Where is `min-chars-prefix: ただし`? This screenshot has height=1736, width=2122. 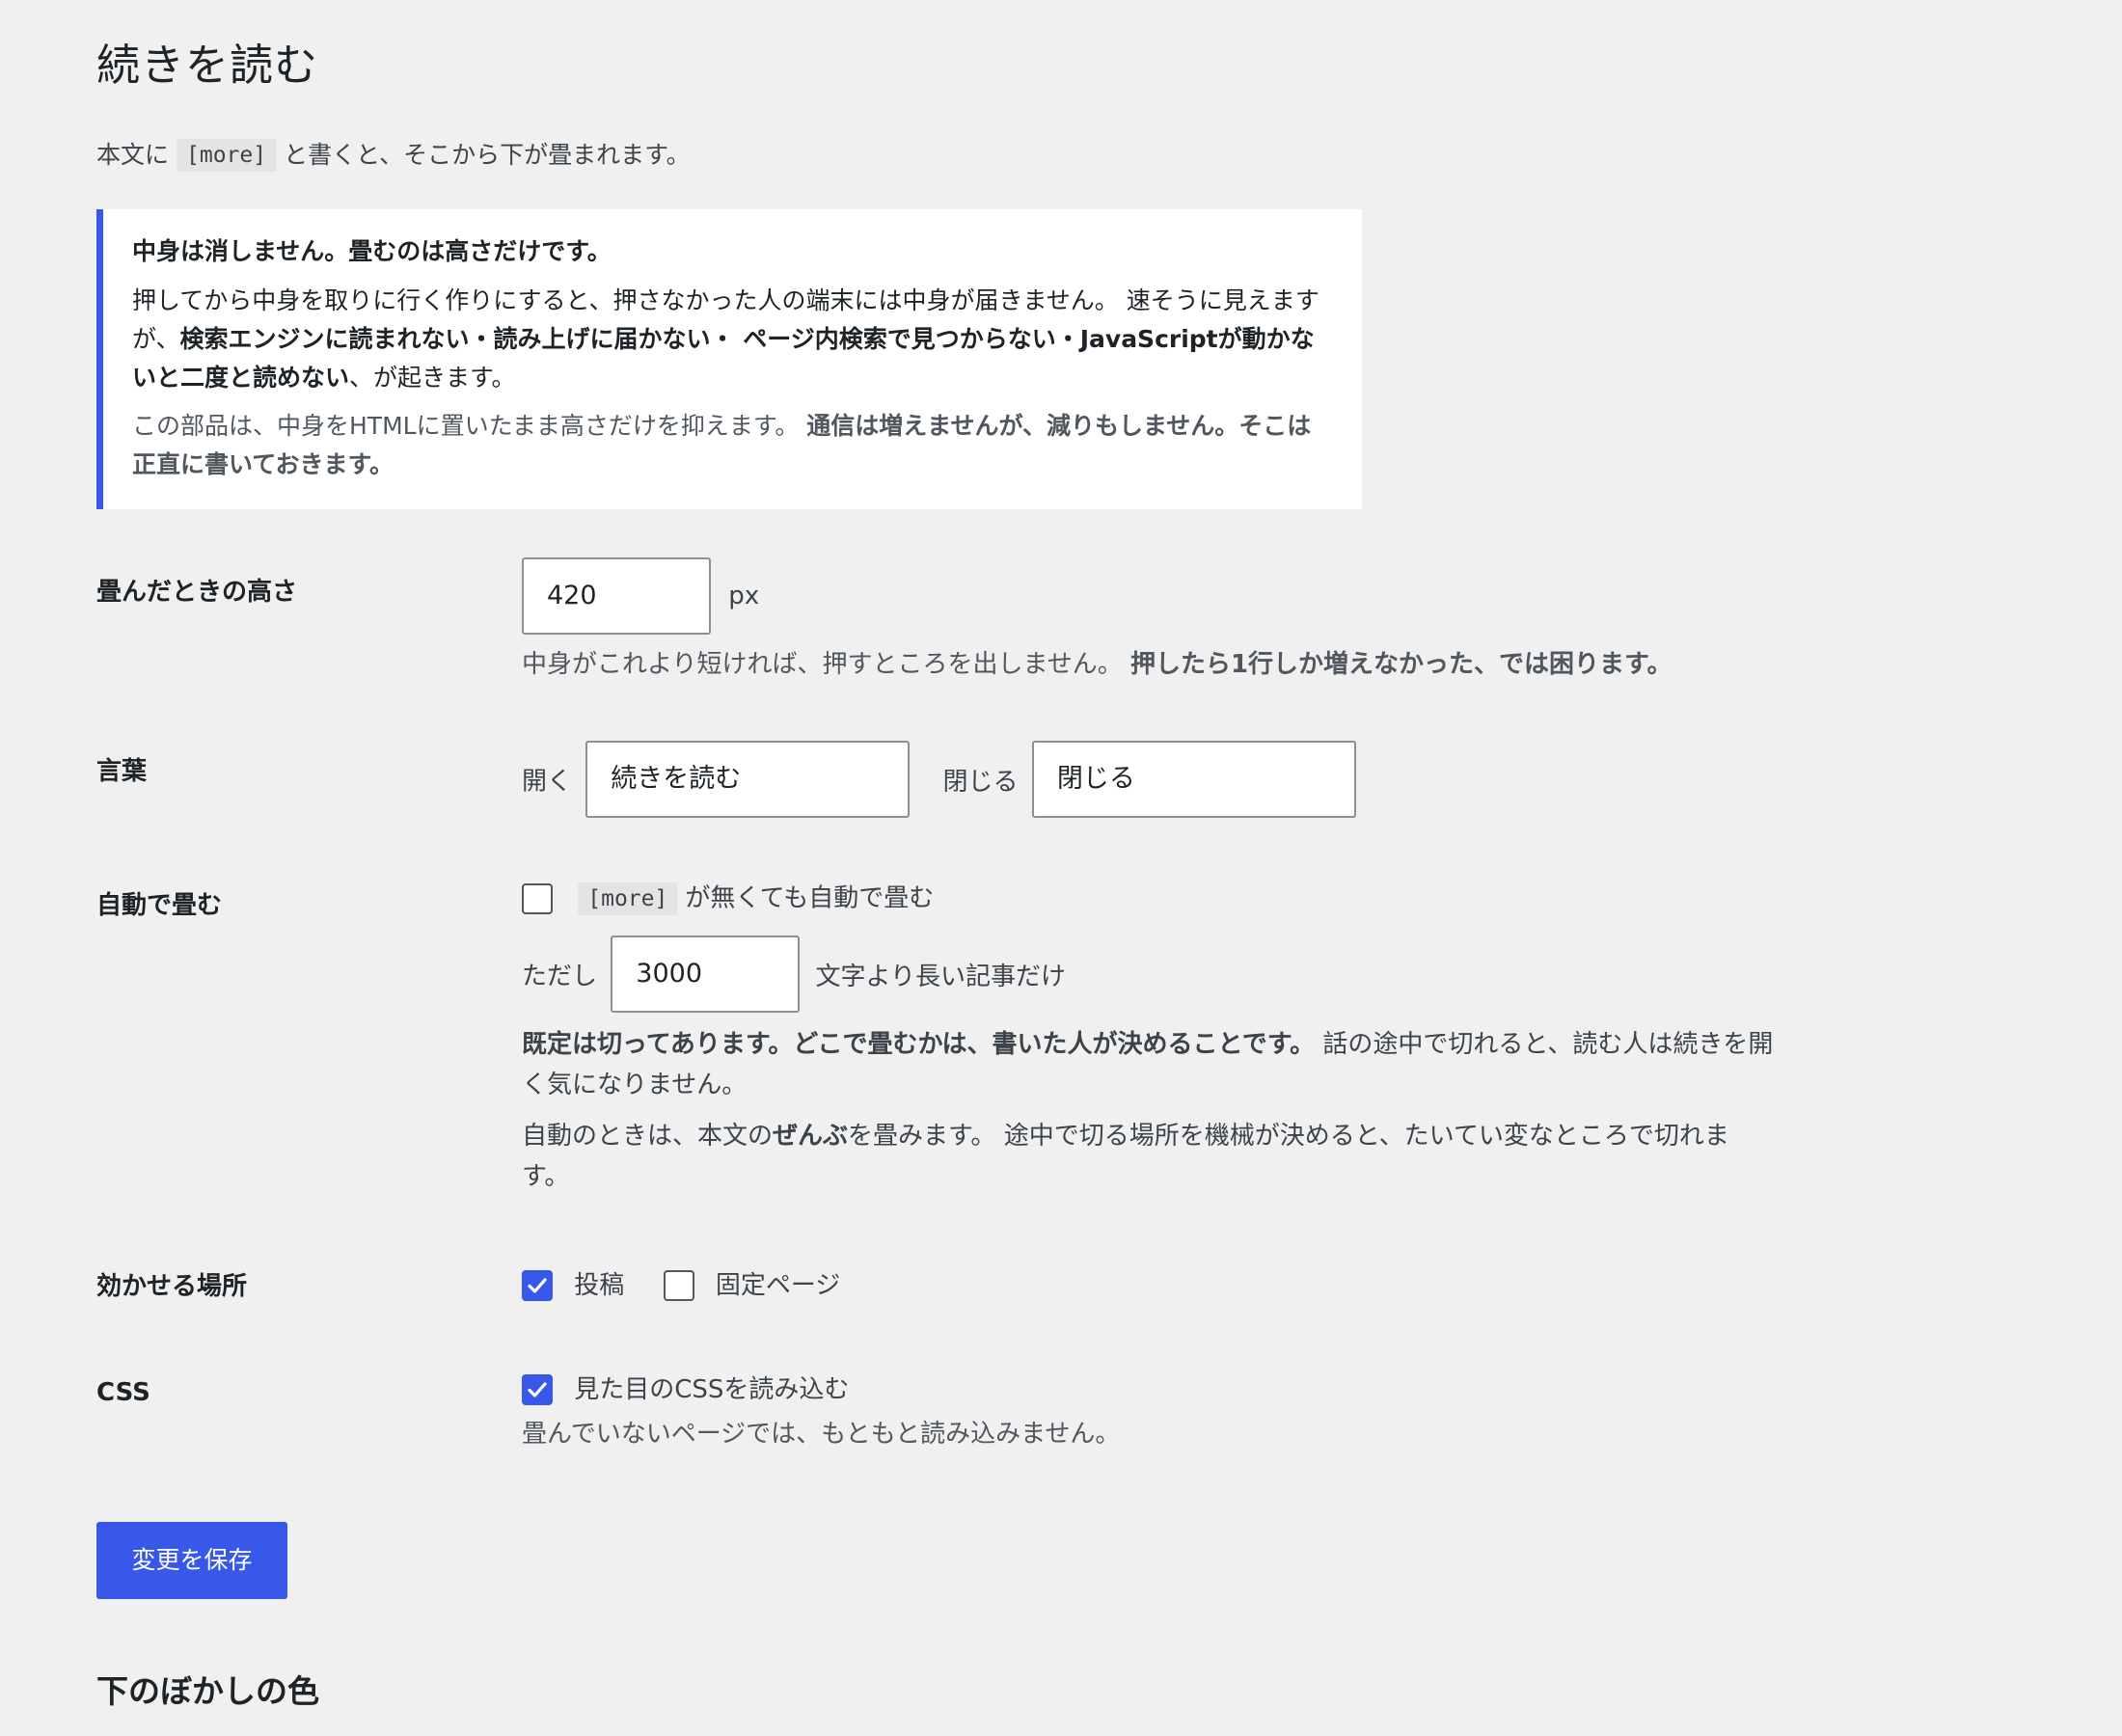 min-chars-prefix: ただし is located at coordinates (560, 977).